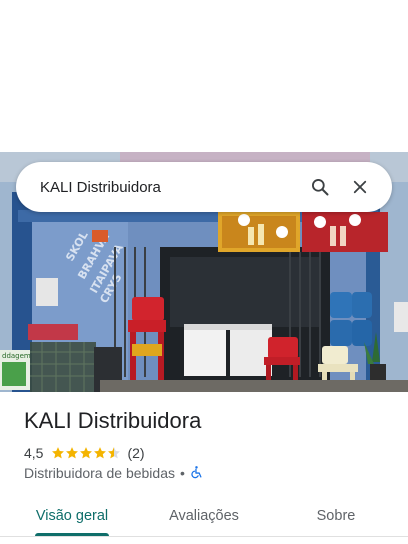 The height and width of the screenshot is (544, 408). What do you see at coordinates (114, 453) in the screenshot?
I see `half-star-icon` at bounding box center [114, 453].